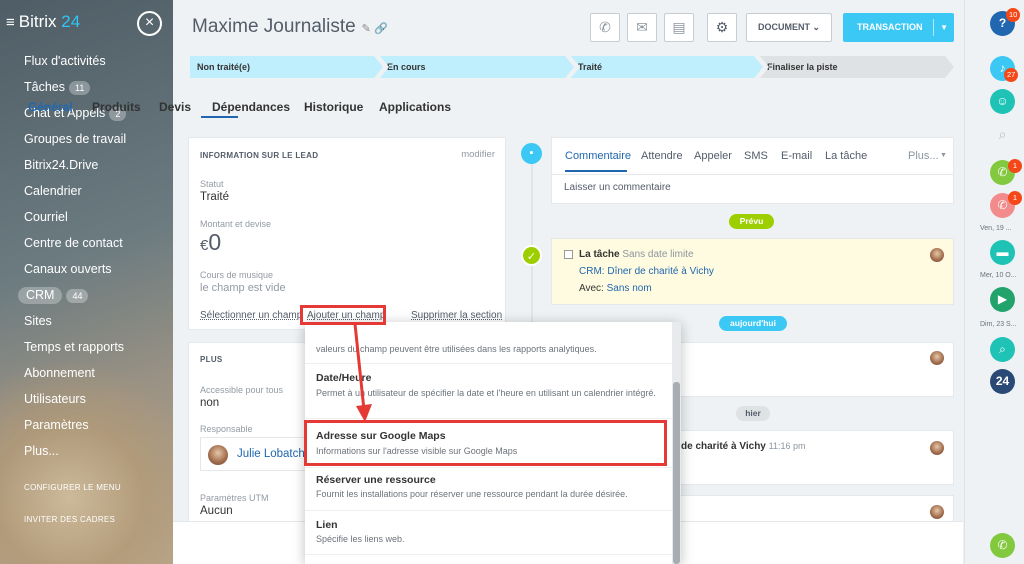  I want to click on yesterday-badge: hier, so click(753, 413).